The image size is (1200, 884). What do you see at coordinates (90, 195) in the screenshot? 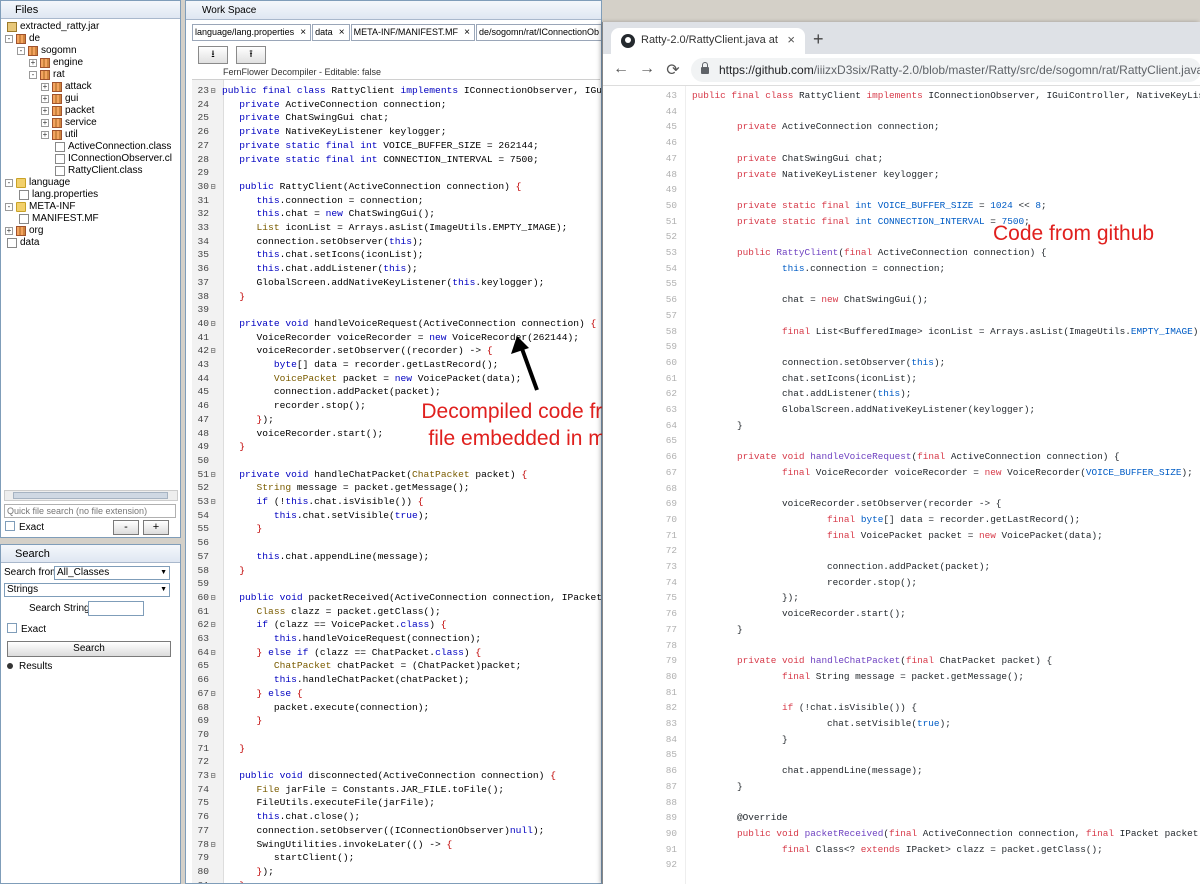
I see `tree-item: lang.properties` at bounding box center [90, 195].